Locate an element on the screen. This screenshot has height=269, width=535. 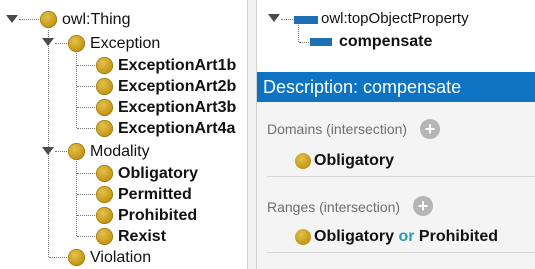
class-node-exception: Exception is located at coordinates (125, 43).